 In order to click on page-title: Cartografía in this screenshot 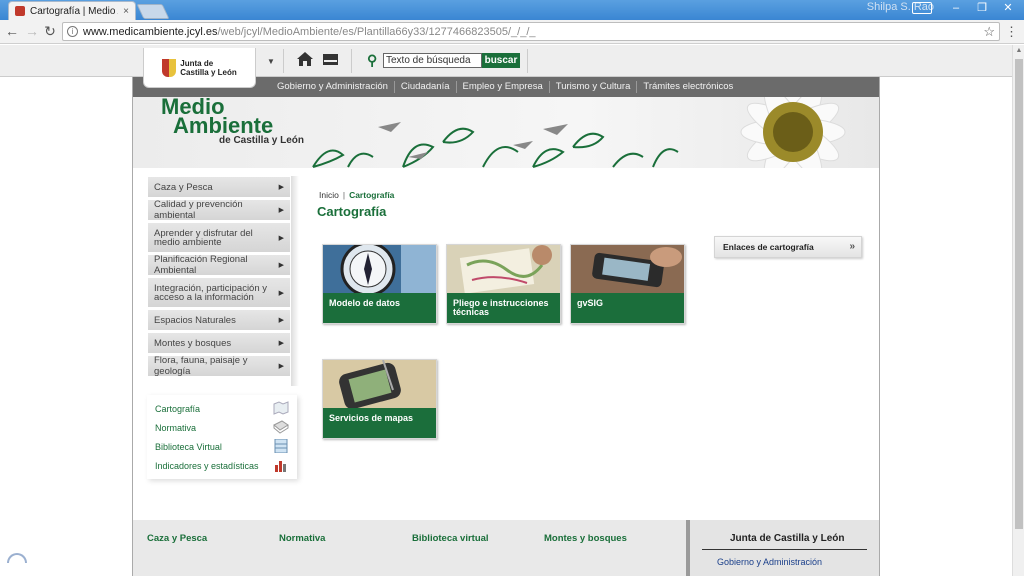, I will do `click(352, 211)`.